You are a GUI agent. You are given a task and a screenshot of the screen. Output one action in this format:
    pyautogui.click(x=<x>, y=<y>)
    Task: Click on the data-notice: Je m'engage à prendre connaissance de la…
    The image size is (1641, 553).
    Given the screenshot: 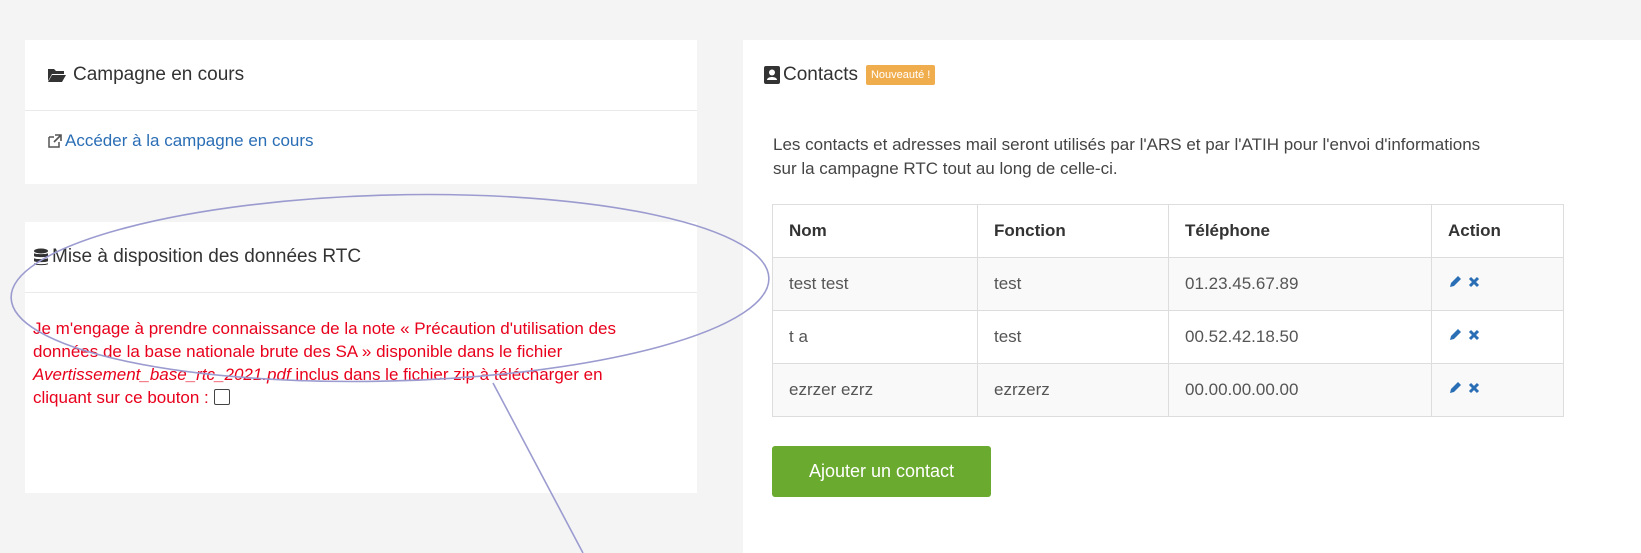 What is the action you would take?
    pyautogui.click(x=354, y=351)
    